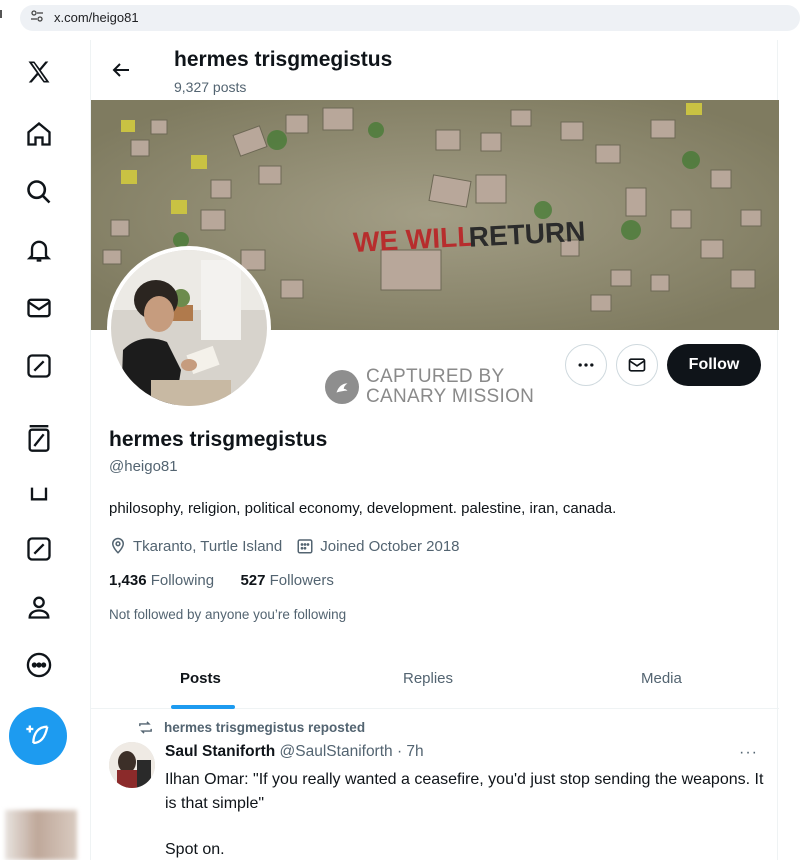  What do you see at coordinates (527, 234) in the screenshot?
I see `banner-graffiti-return: RETURN` at bounding box center [527, 234].